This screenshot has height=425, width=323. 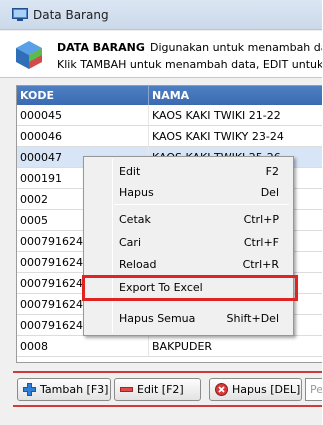 What do you see at coordinates (34, 220) in the screenshot?
I see `cell-kode: 0005` at bounding box center [34, 220].